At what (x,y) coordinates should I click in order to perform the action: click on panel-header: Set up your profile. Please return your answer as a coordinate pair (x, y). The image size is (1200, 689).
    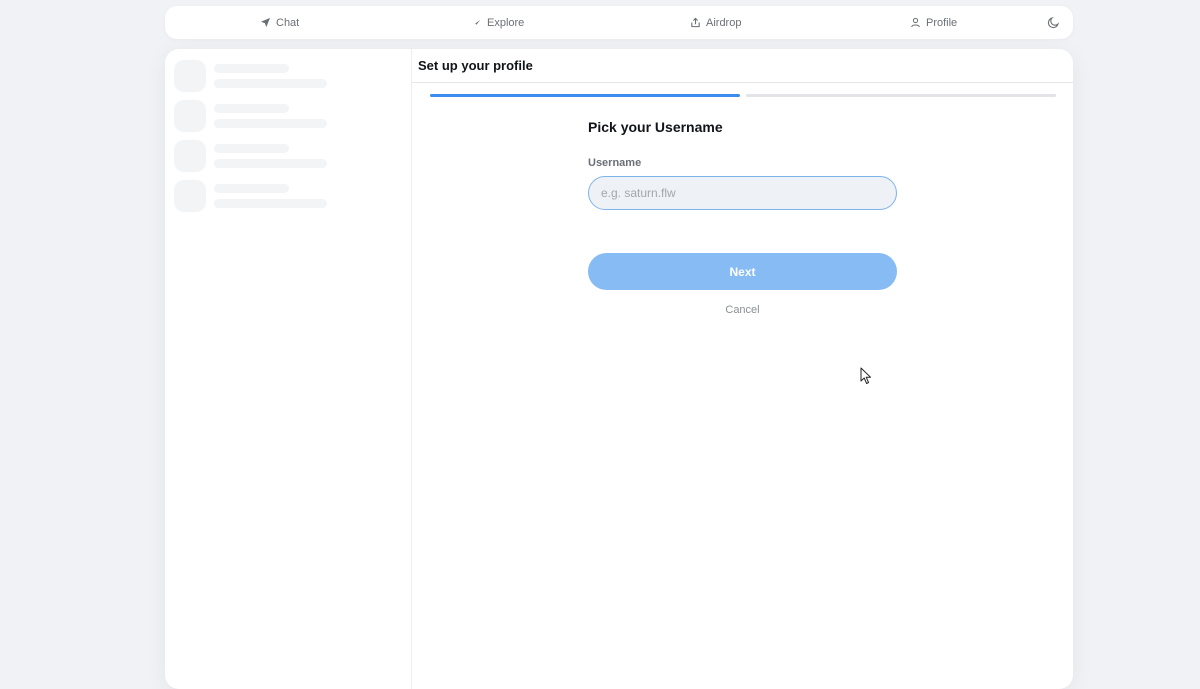
    Looking at the image, I should click on (742, 66).